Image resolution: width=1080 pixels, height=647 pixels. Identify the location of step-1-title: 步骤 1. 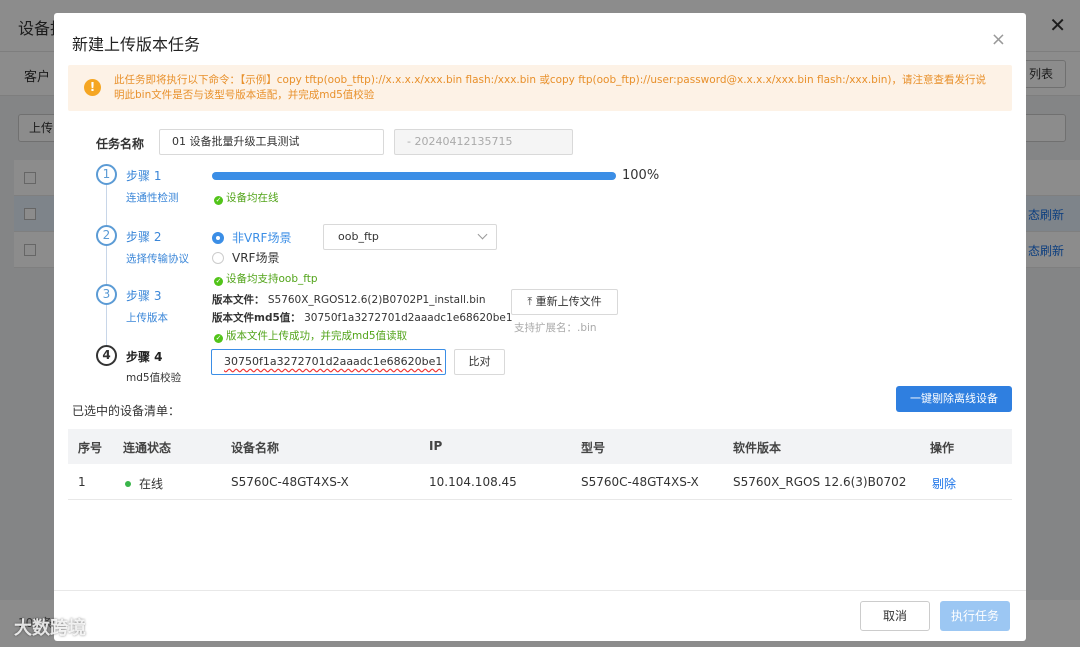
(143, 175).